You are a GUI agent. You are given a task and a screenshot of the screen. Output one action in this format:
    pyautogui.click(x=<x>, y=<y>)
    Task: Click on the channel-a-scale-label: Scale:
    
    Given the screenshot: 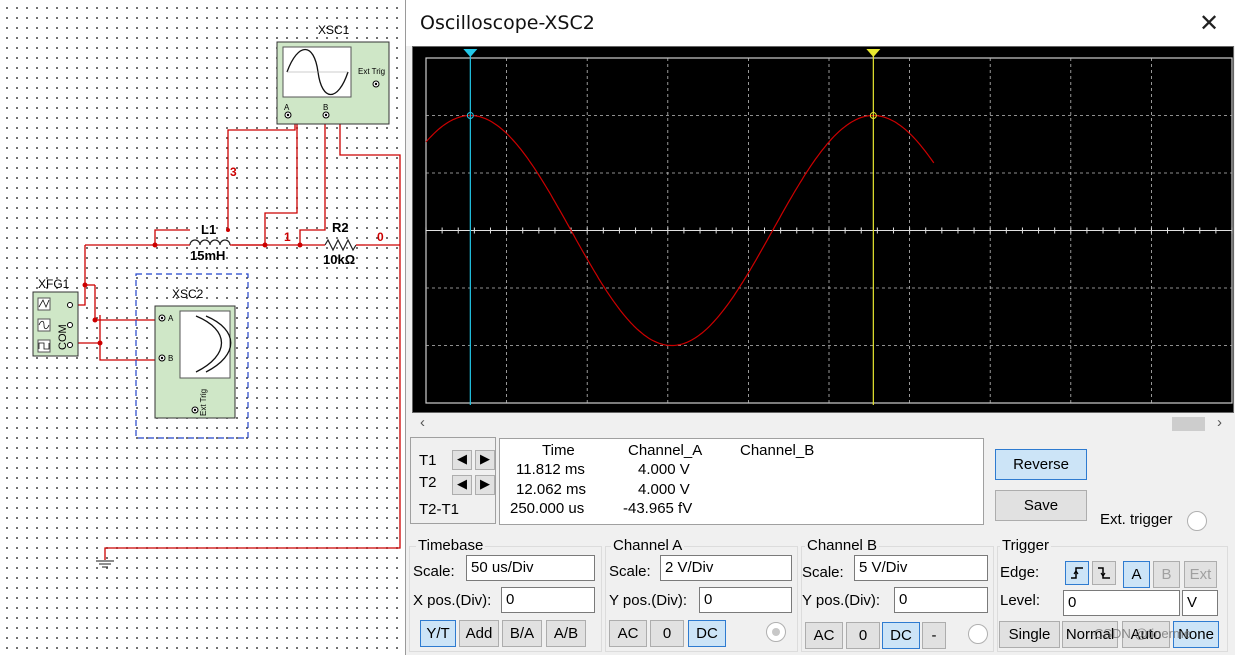 What is the action you would take?
    pyautogui.click(x=630, y=571)
    